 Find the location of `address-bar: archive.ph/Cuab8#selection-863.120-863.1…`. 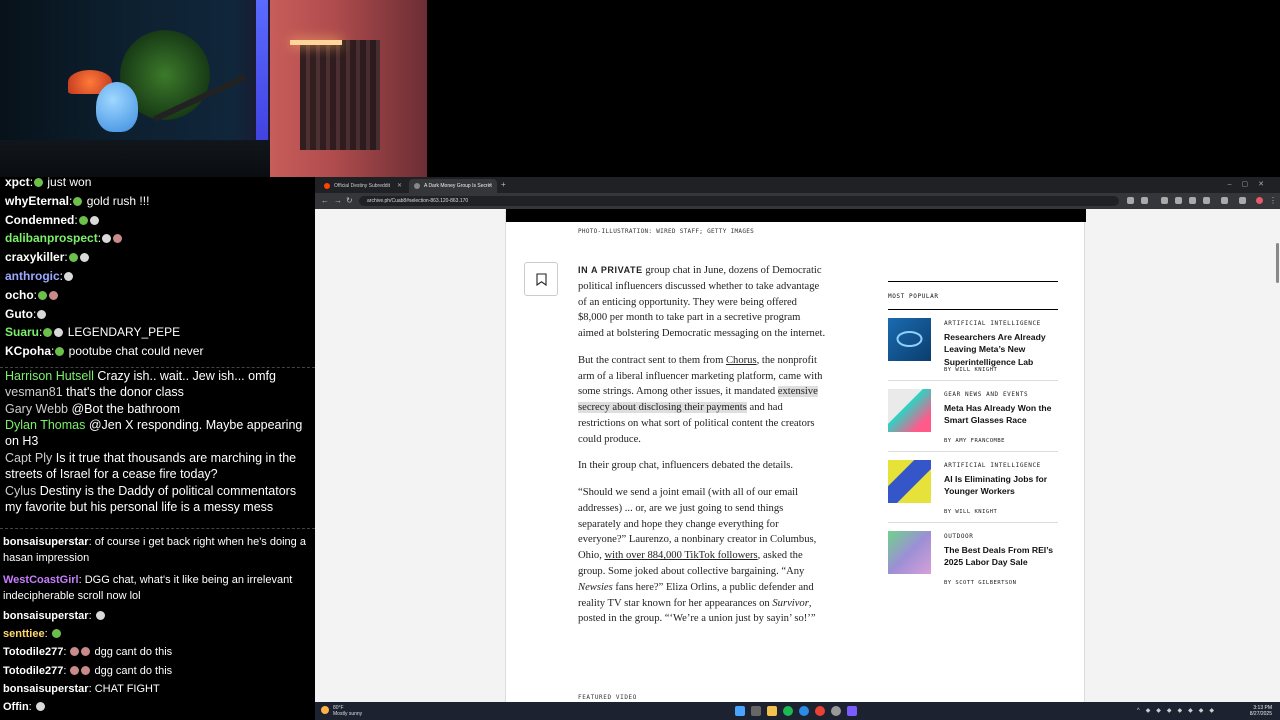

address-bar: archive.ph/Cuab8#selection-863.120-863.1… is located at coordinates (739, 201).